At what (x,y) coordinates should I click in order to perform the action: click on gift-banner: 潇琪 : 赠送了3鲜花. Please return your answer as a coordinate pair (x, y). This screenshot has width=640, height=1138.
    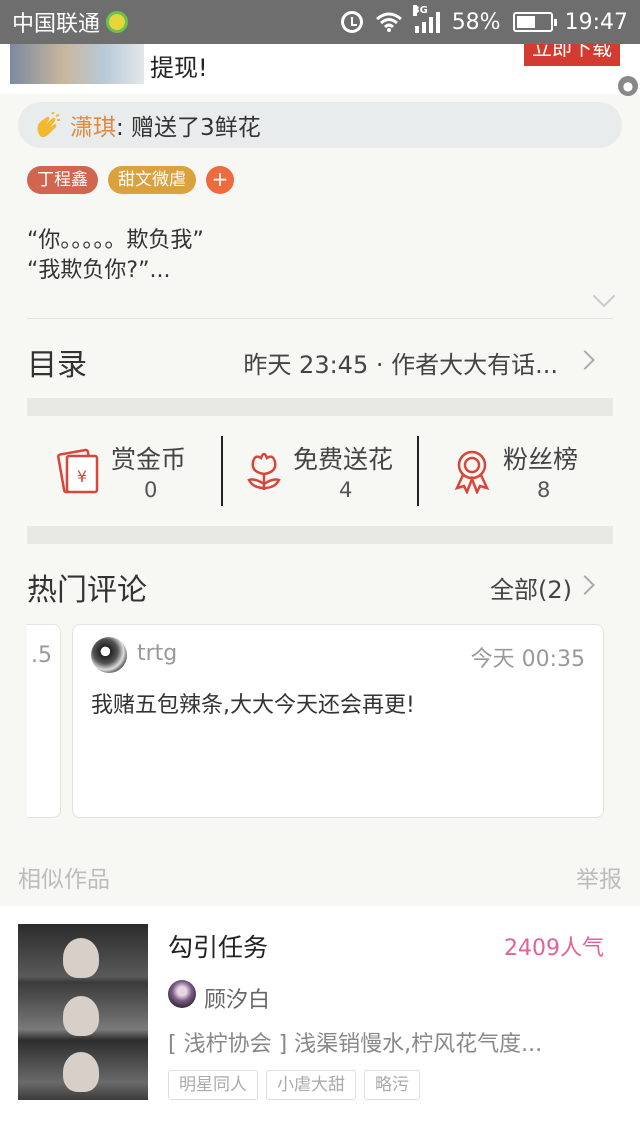
    Looking at the image, I should click on (320, 125).